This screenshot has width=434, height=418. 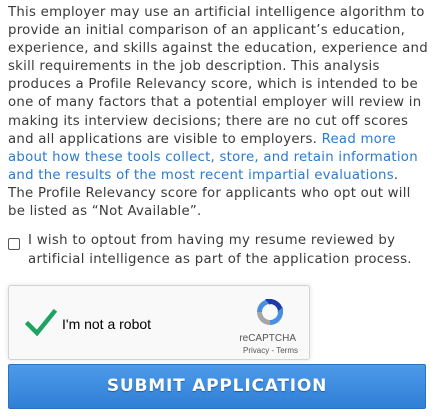 What do you see at coordinates (267, 338) in the screenshot?
I see `recaptcha-brand: reCAPTCHA` at bounding box center [267, 338].